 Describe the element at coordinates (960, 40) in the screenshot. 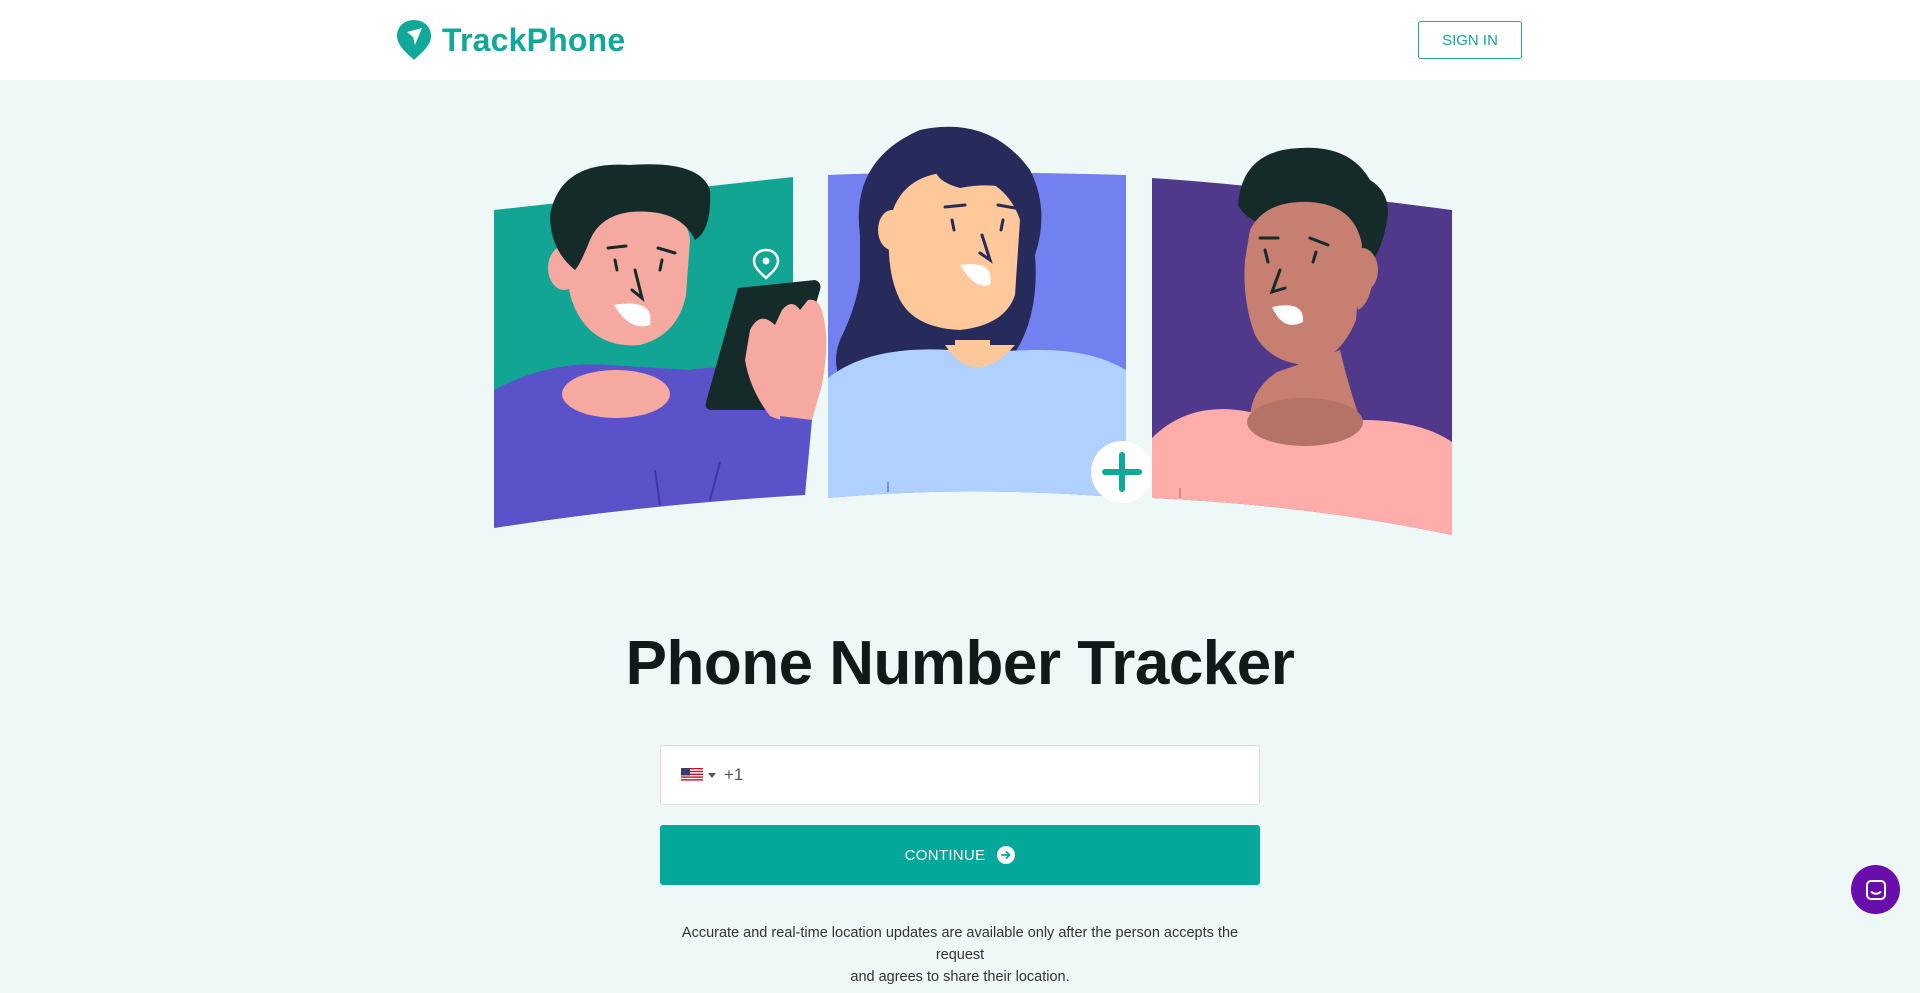

I see `top-bar: TrackPhone SIGN IN` at that location.